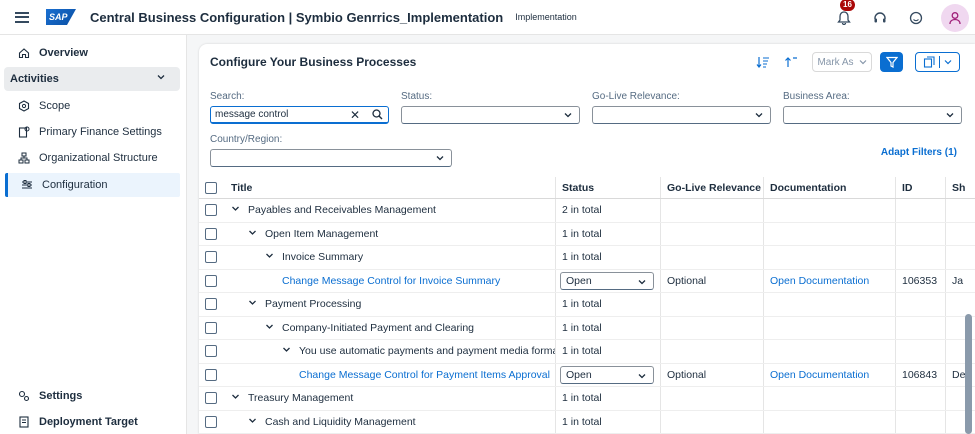 The height and width of the screenshot is (434, 975). I want to click on golive-value: Optional, so click(687, 280).